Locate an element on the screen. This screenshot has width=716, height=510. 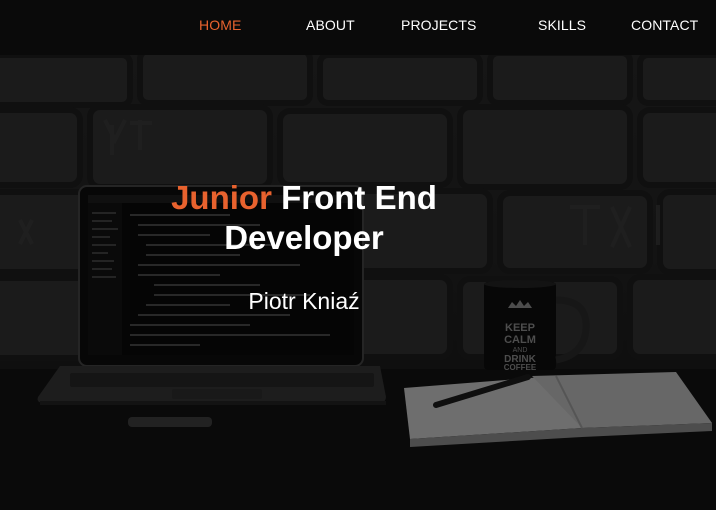
hero-headline: Junior Front End Developer is located at coordinates (304, 218).